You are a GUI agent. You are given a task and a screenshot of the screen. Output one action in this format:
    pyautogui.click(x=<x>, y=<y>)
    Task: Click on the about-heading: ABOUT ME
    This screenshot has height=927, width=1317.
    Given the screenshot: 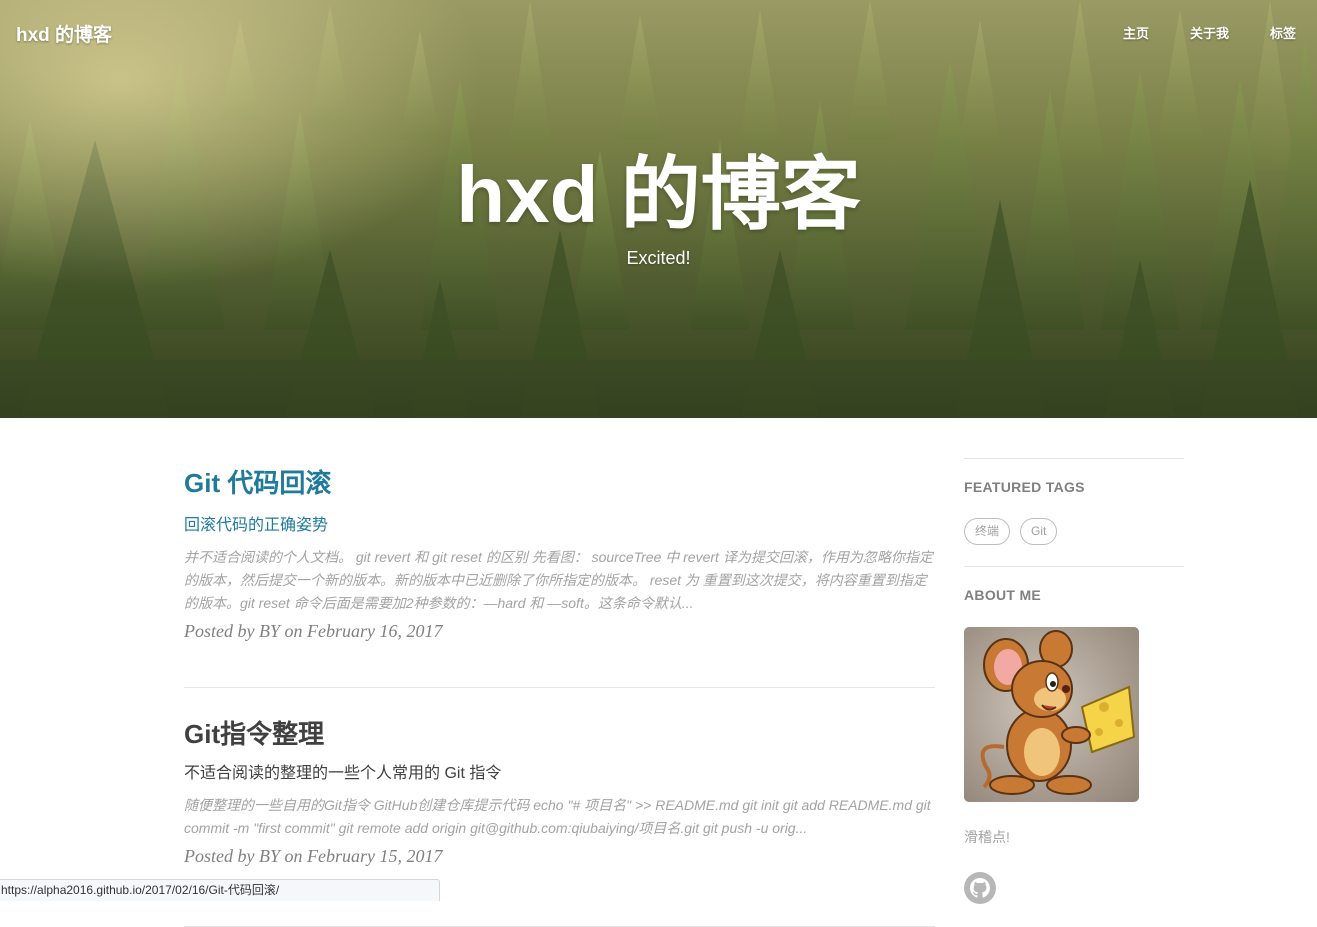 What is the action you would take?
    pyautogui.click(x=1003, y=595)
    